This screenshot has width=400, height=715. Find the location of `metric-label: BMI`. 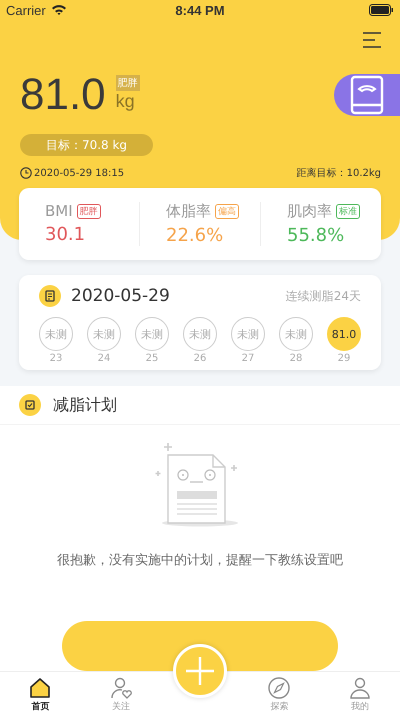

metric-label: BMI is located at coordinates (59, 211).